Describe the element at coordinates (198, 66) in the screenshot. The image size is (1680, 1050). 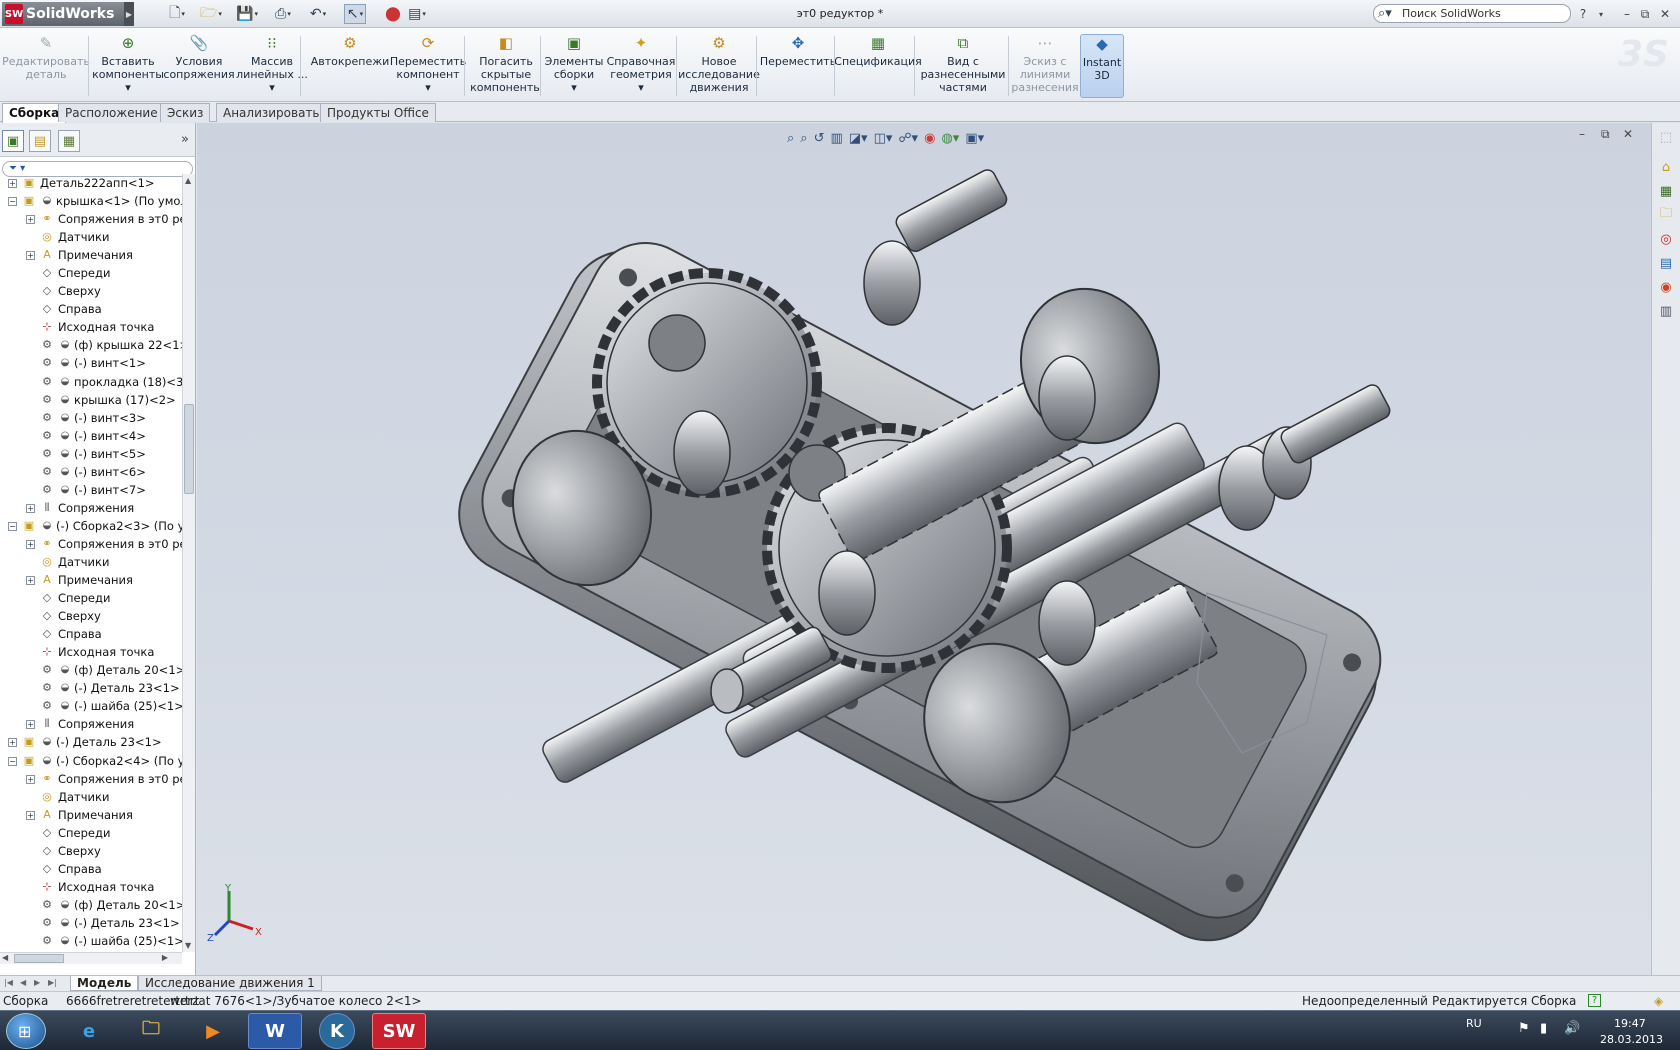
I see `mate-button: 📎 Условия сопряжения` at that location.